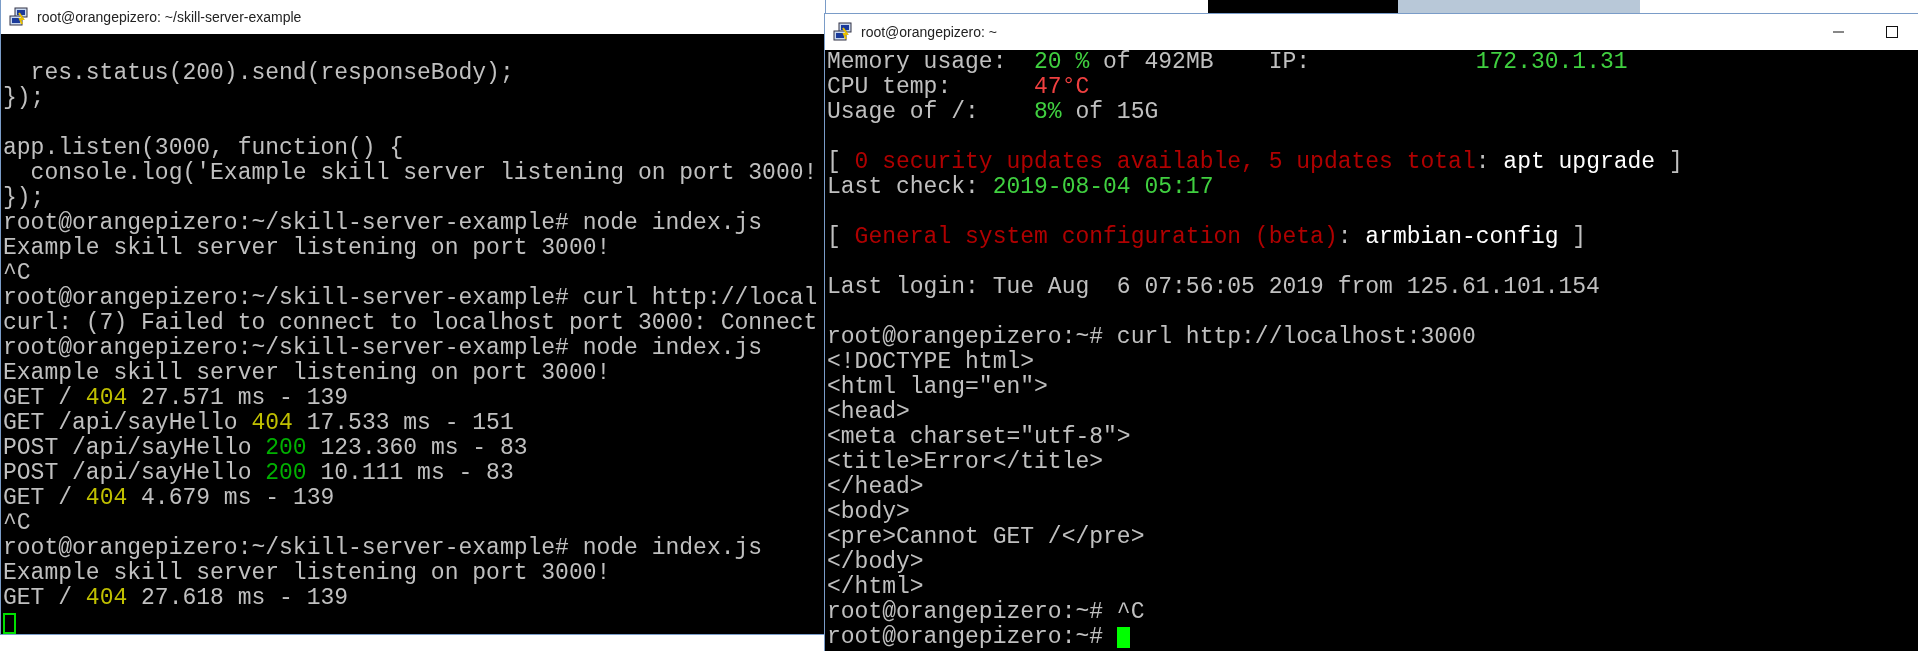 The width and height of the screenshot is (1918, 651). I want to click on terminal-line: Last check: 2019-08-04 05:17, so click(1020, 187).